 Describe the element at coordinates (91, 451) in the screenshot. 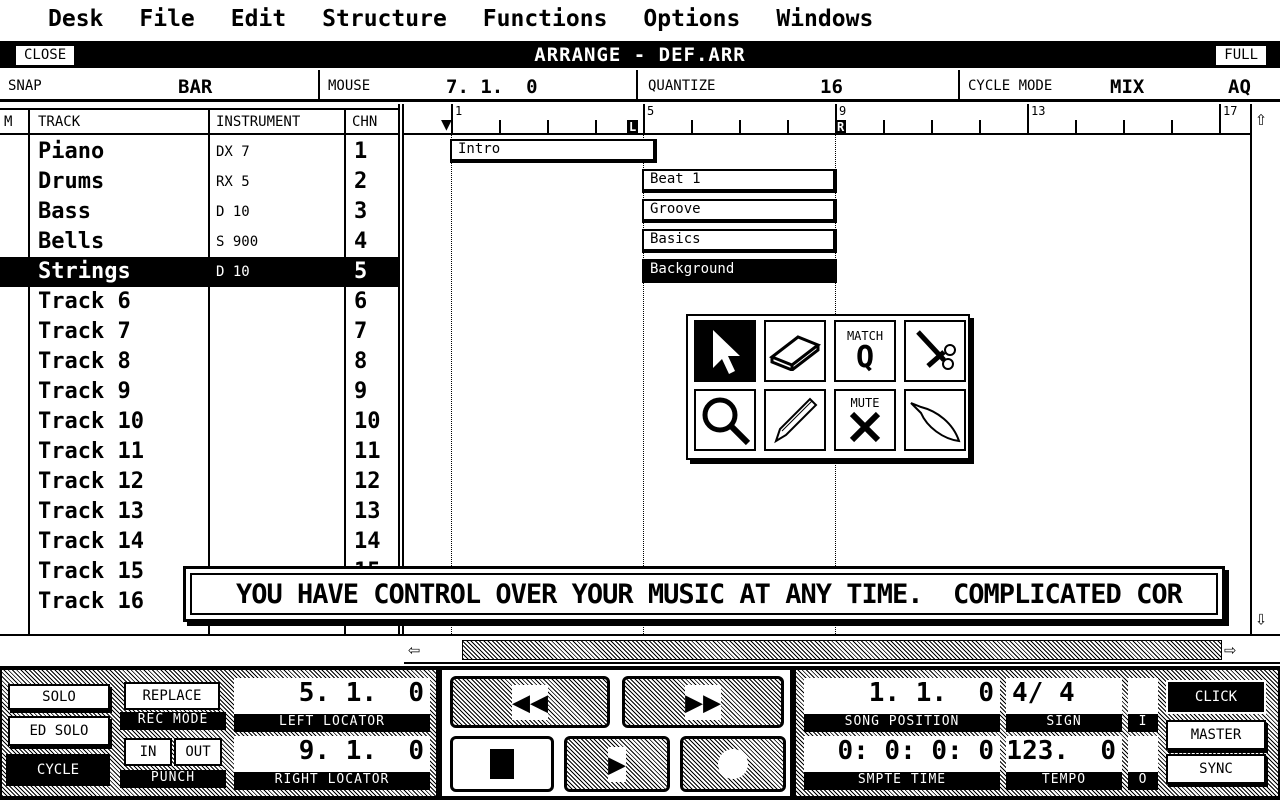

I see `track-name: Track 11` at that location.